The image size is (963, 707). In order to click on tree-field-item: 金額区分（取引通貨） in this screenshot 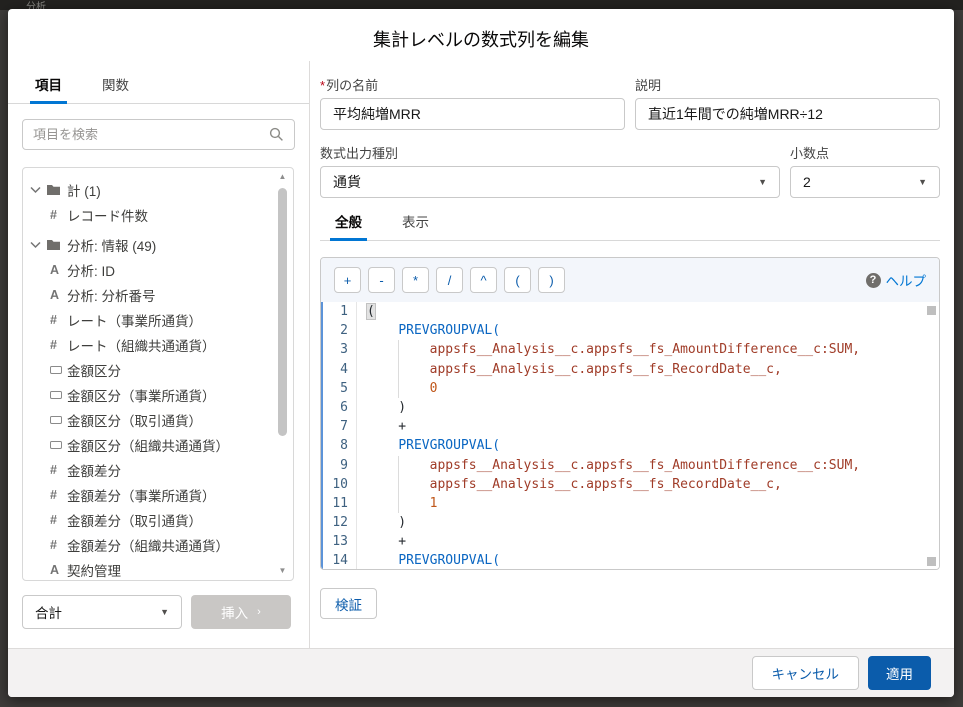, I will do `click(158, 419)`.